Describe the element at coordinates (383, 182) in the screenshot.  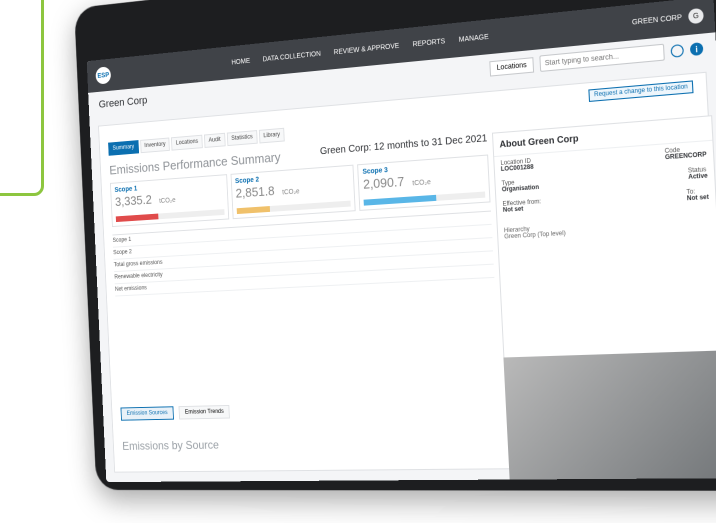
I see `scope-value: 2,090.7` at that location.